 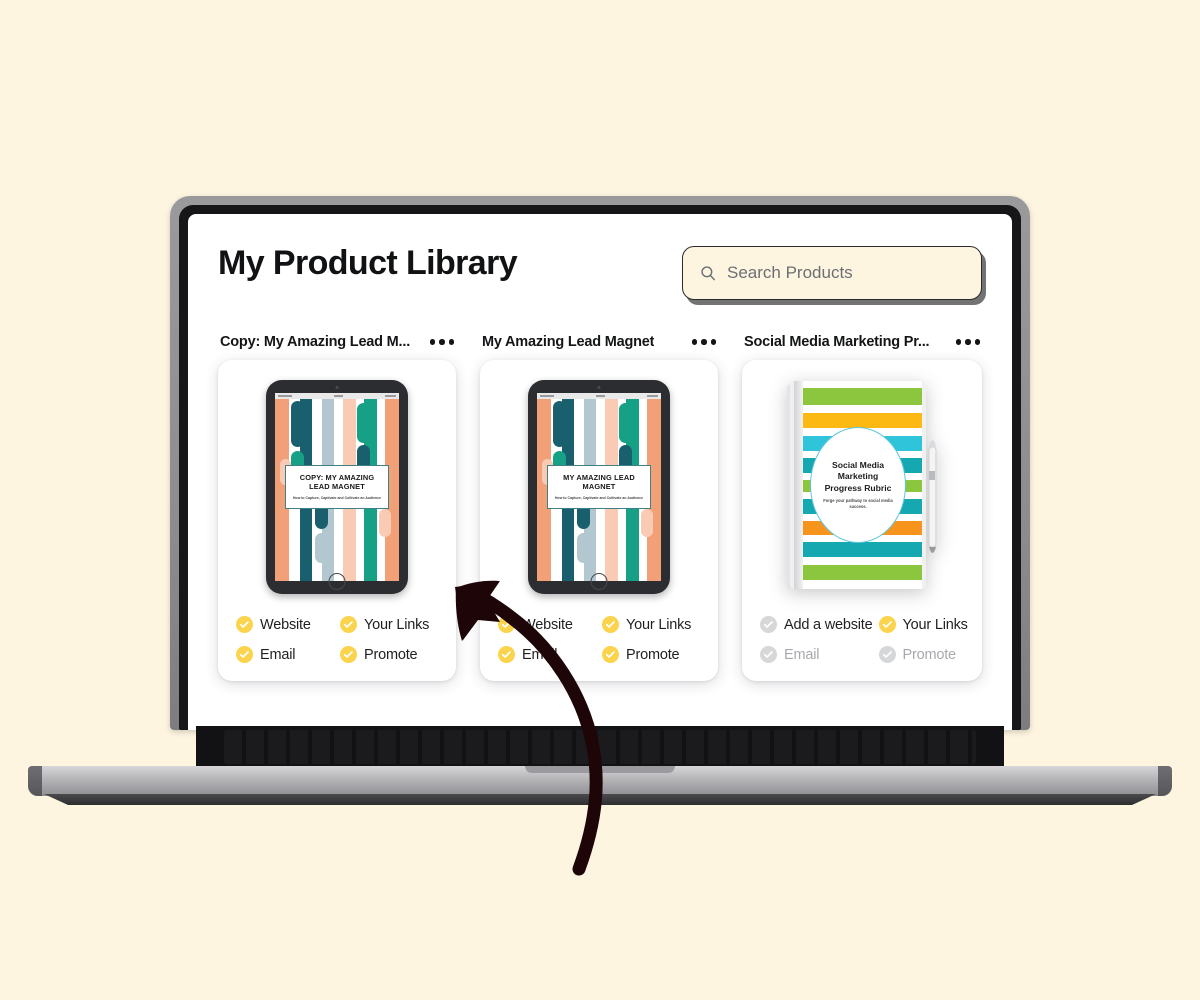 What do you see at coordinates (708, 273) in the screenshot?
I see `search-icon` at bounding box center [708, 273].